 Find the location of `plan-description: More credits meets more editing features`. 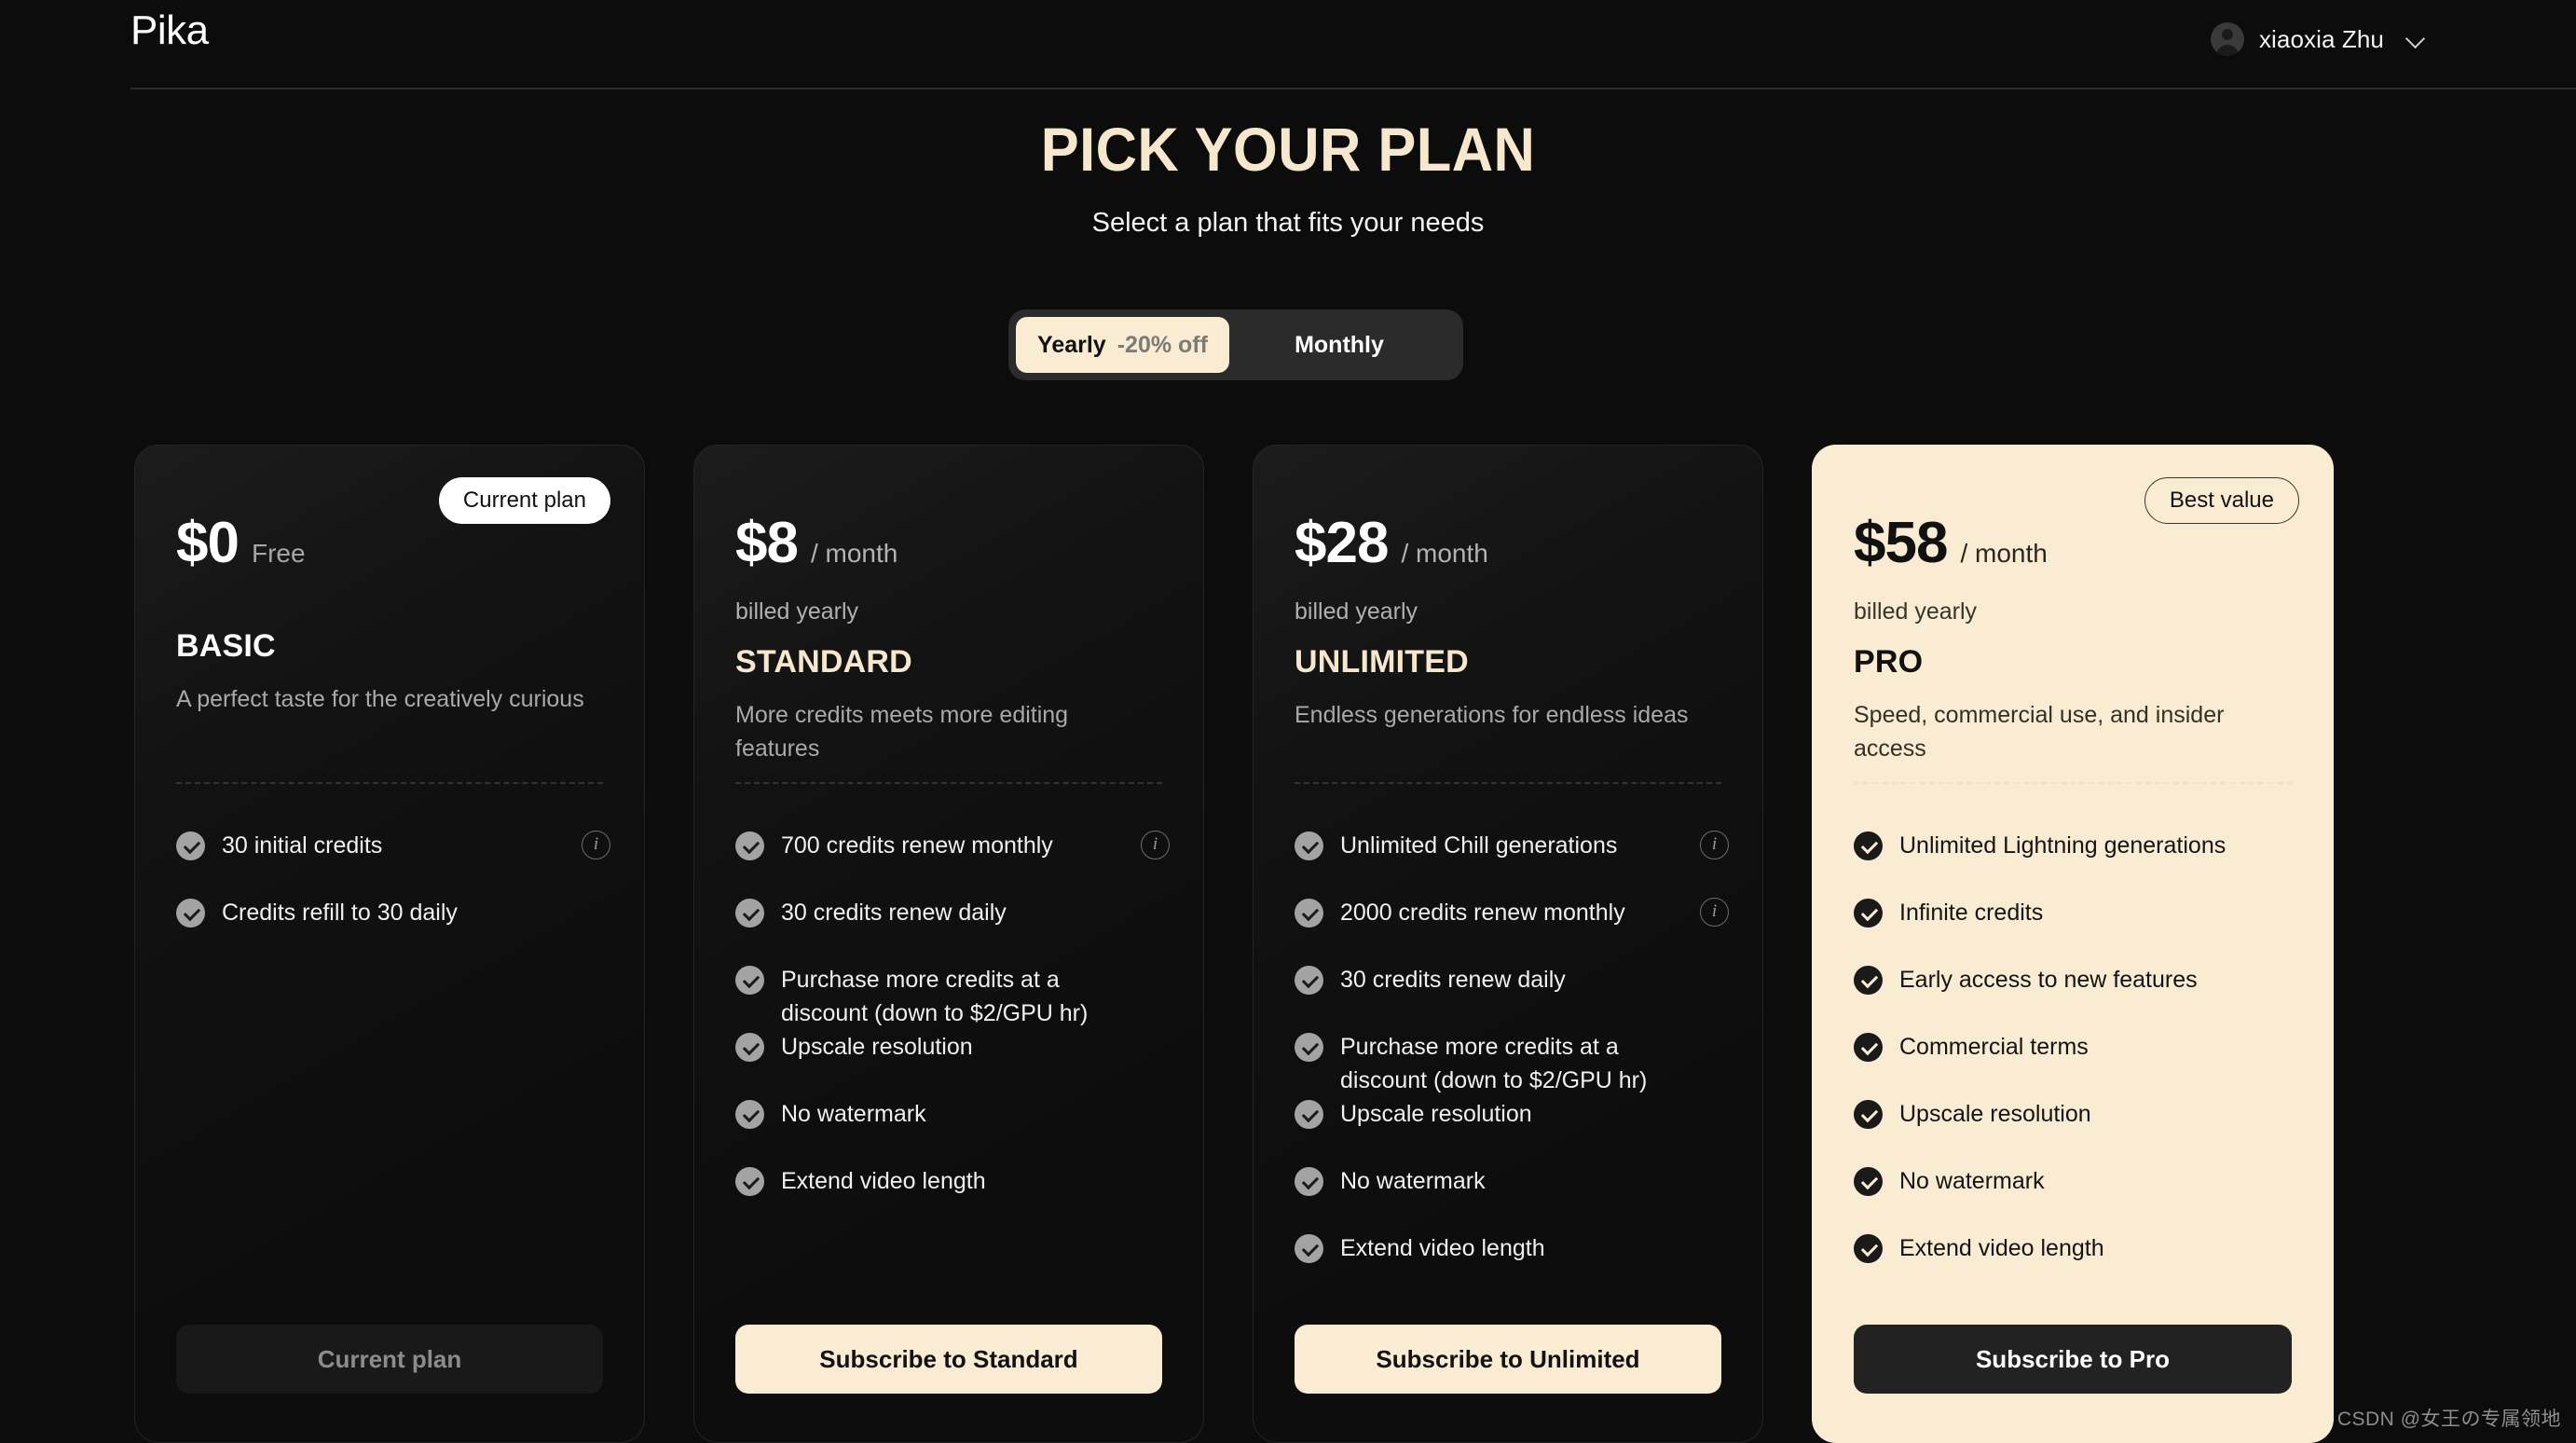

plan-description: More credits meets more editing features is located at coordinates (902, 732).